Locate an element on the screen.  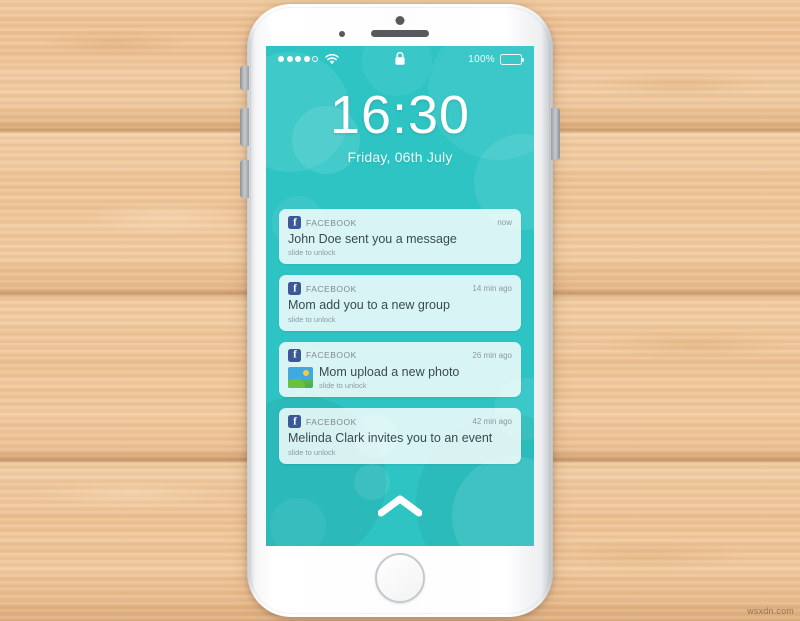
notification-header: FACEBOOK 14 min ago is located at coordinates (400, 289).